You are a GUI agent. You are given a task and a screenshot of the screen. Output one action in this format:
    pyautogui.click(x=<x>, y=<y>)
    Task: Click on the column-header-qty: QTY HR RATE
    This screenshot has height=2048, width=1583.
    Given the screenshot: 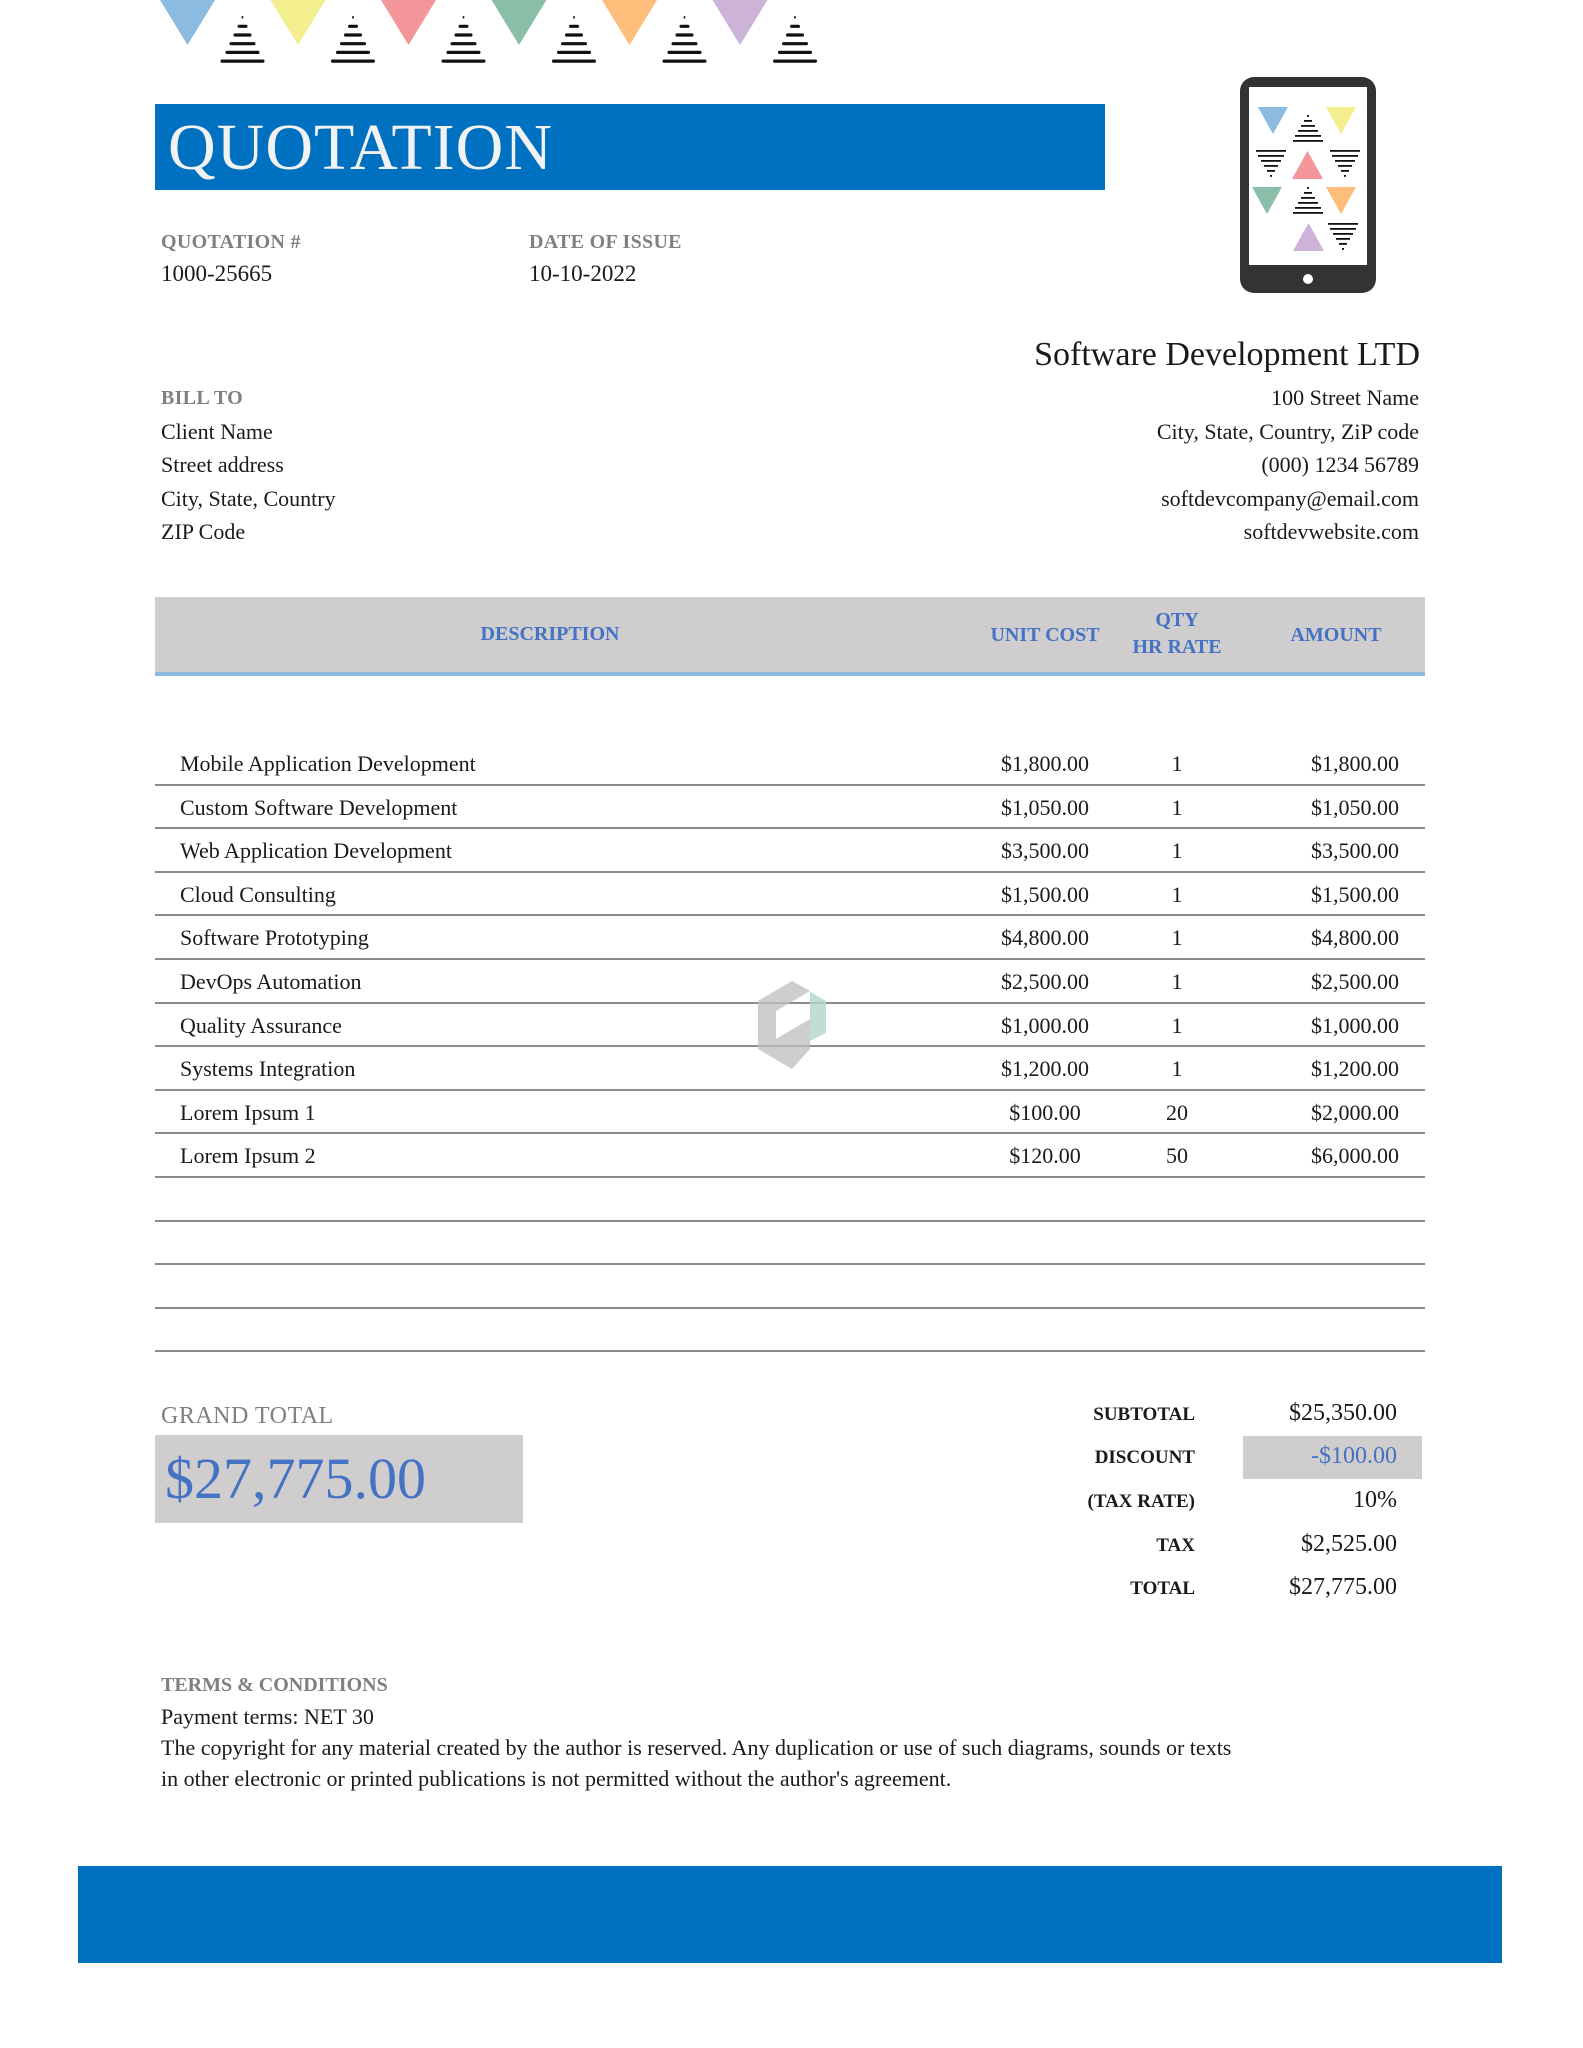 What is the action you would take?
    pyautogui.click(x=1177, y=634)
    